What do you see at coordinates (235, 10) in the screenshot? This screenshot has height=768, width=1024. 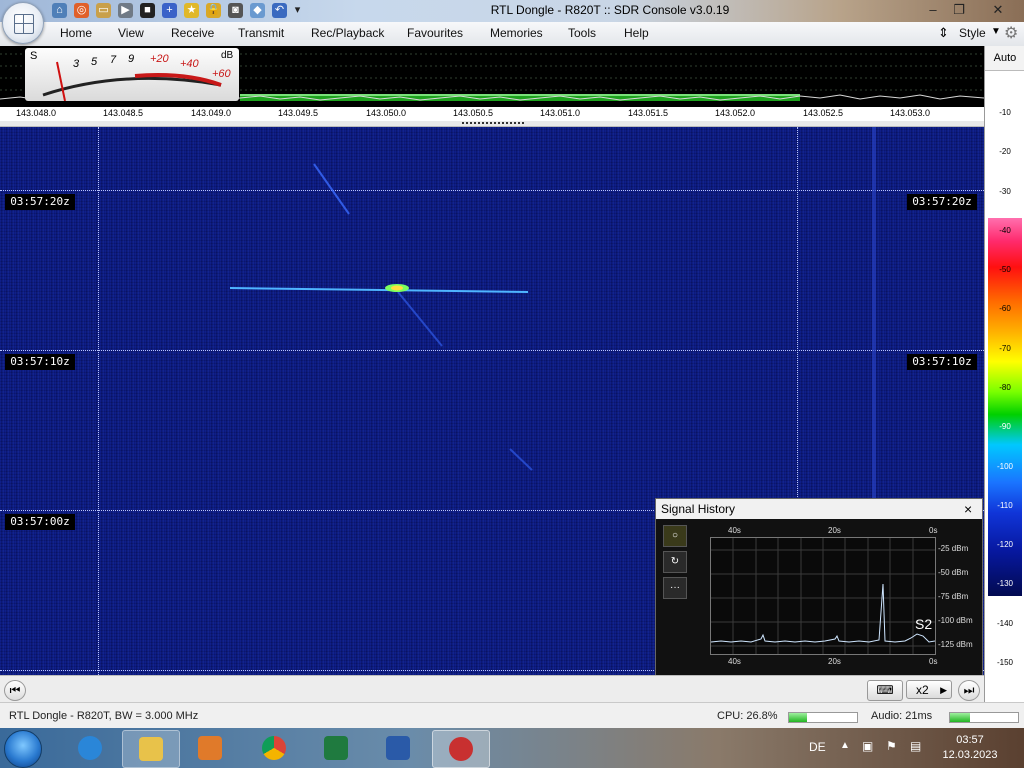 I see `camera-icon: ◙` at bounding box center [235, 10].